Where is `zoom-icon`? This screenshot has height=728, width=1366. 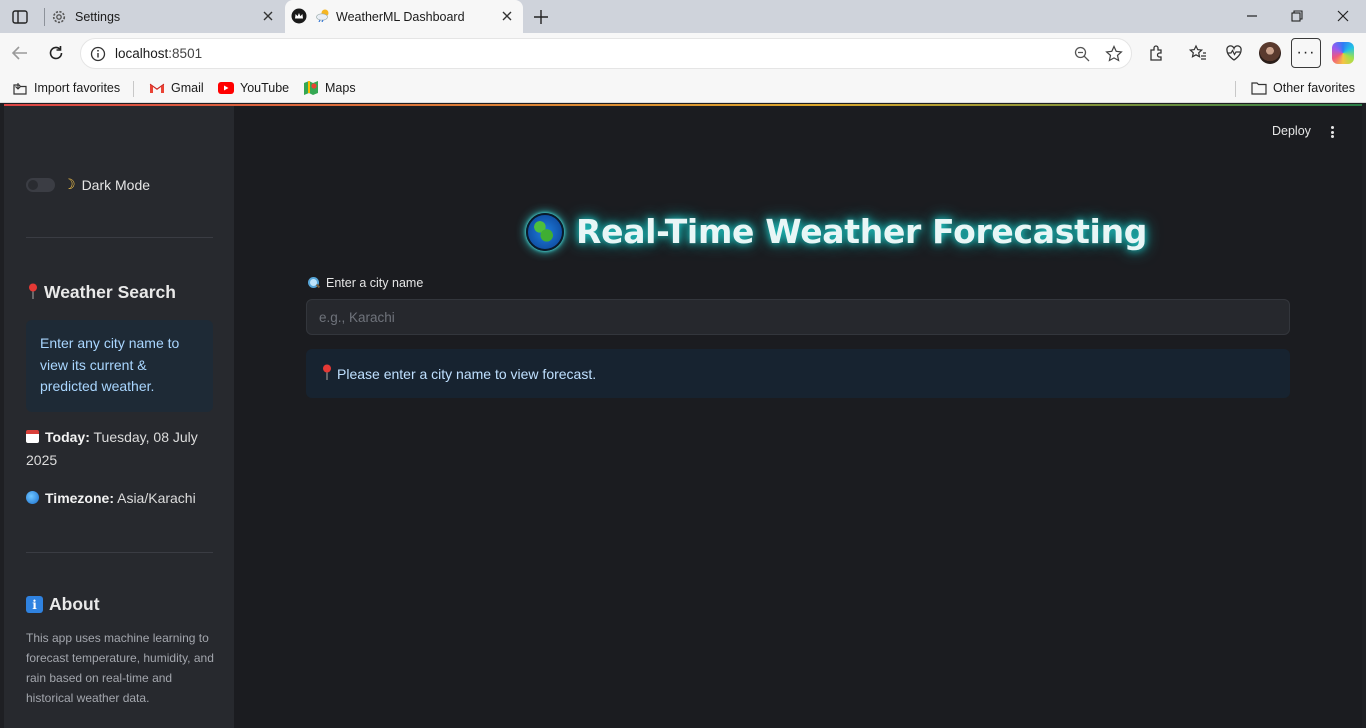 zoom-icon is located at coordinates (1082, 54).